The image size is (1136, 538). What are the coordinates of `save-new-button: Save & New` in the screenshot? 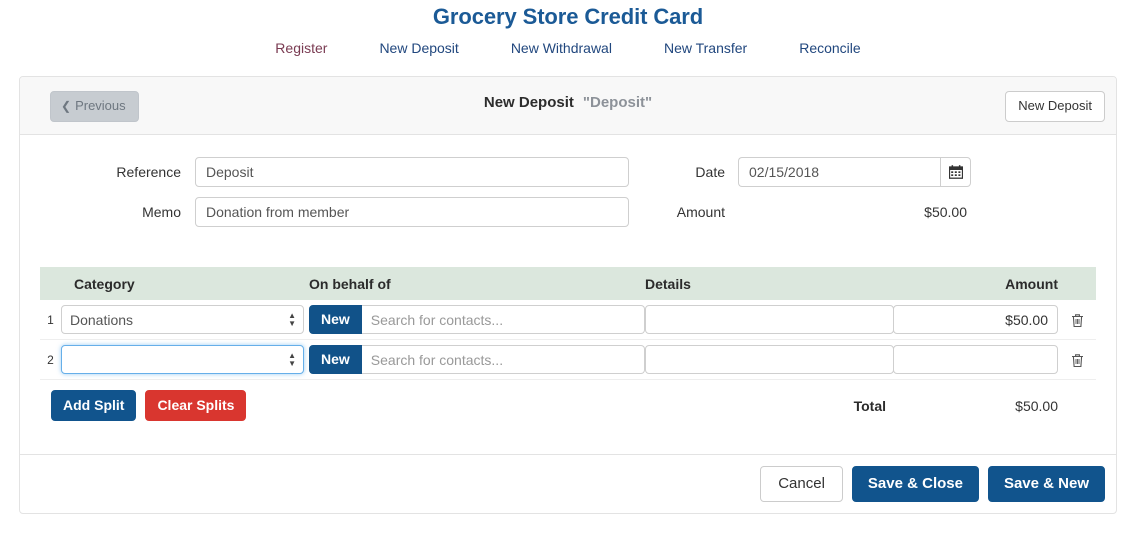 It's located at (1046, 484).